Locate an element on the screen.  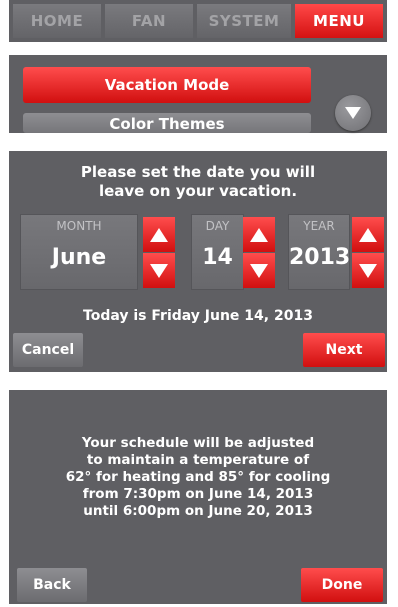
chevron-down-icon is located at coordinates (353, 113).